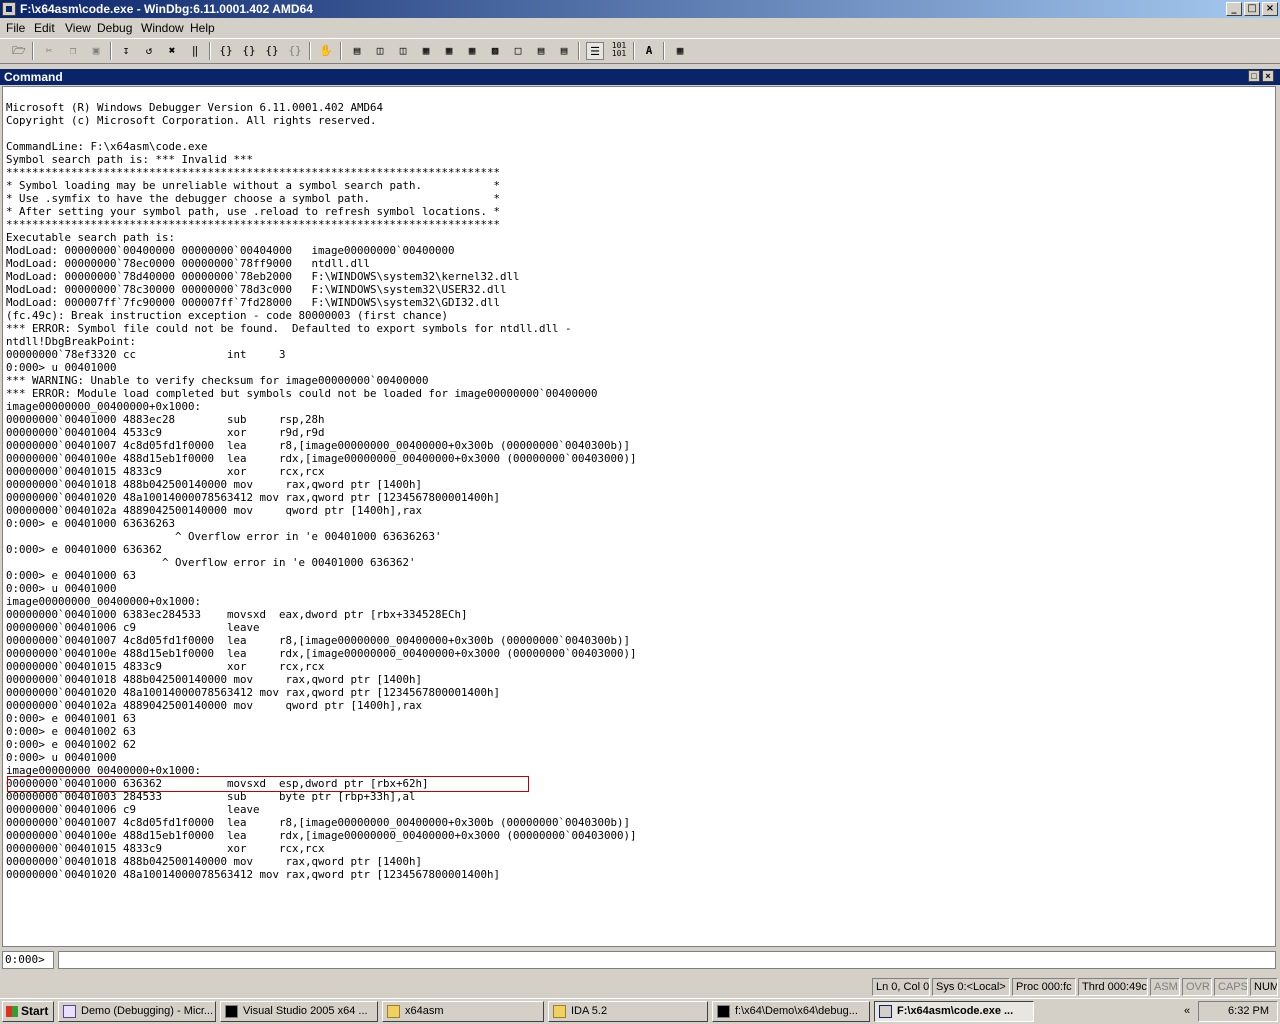  What do you see at coordinates (667, 960) in the screenshot?
I see `command-input` at bounding box center [667, 960].